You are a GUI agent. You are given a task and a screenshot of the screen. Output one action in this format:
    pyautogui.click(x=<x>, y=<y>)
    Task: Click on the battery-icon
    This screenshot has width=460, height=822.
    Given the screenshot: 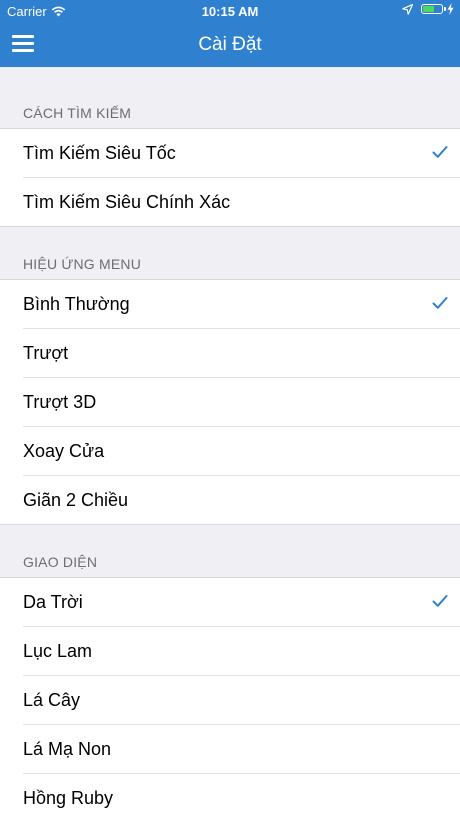 What is the action you would take?
    pyautogui.click(x=433, y=9)
    